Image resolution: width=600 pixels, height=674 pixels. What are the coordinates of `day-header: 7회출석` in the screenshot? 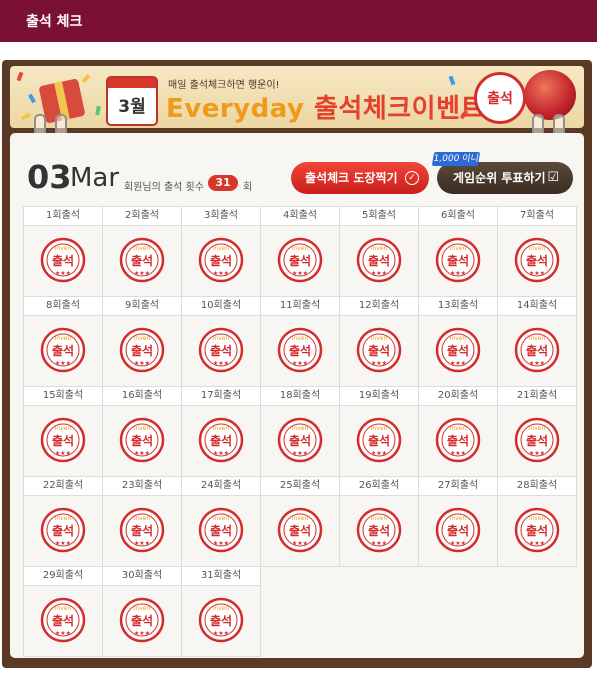 It's located at (537, 216).